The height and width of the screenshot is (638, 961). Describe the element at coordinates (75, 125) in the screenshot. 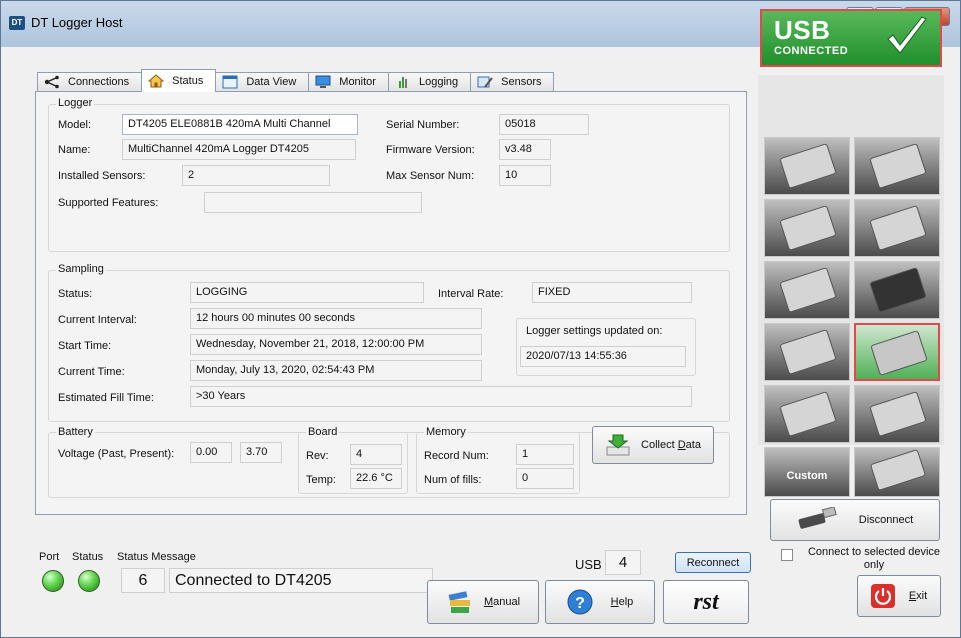

I see `model-label: Model:` at that location.